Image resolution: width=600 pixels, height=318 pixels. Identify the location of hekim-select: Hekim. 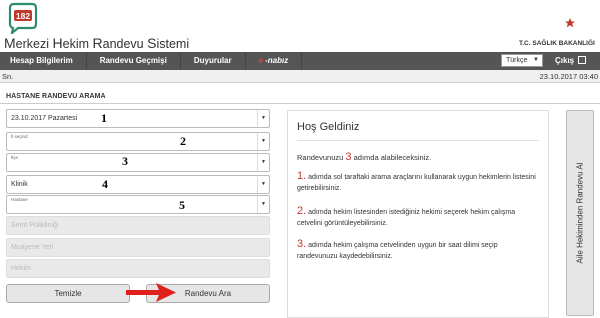
(138, 268).